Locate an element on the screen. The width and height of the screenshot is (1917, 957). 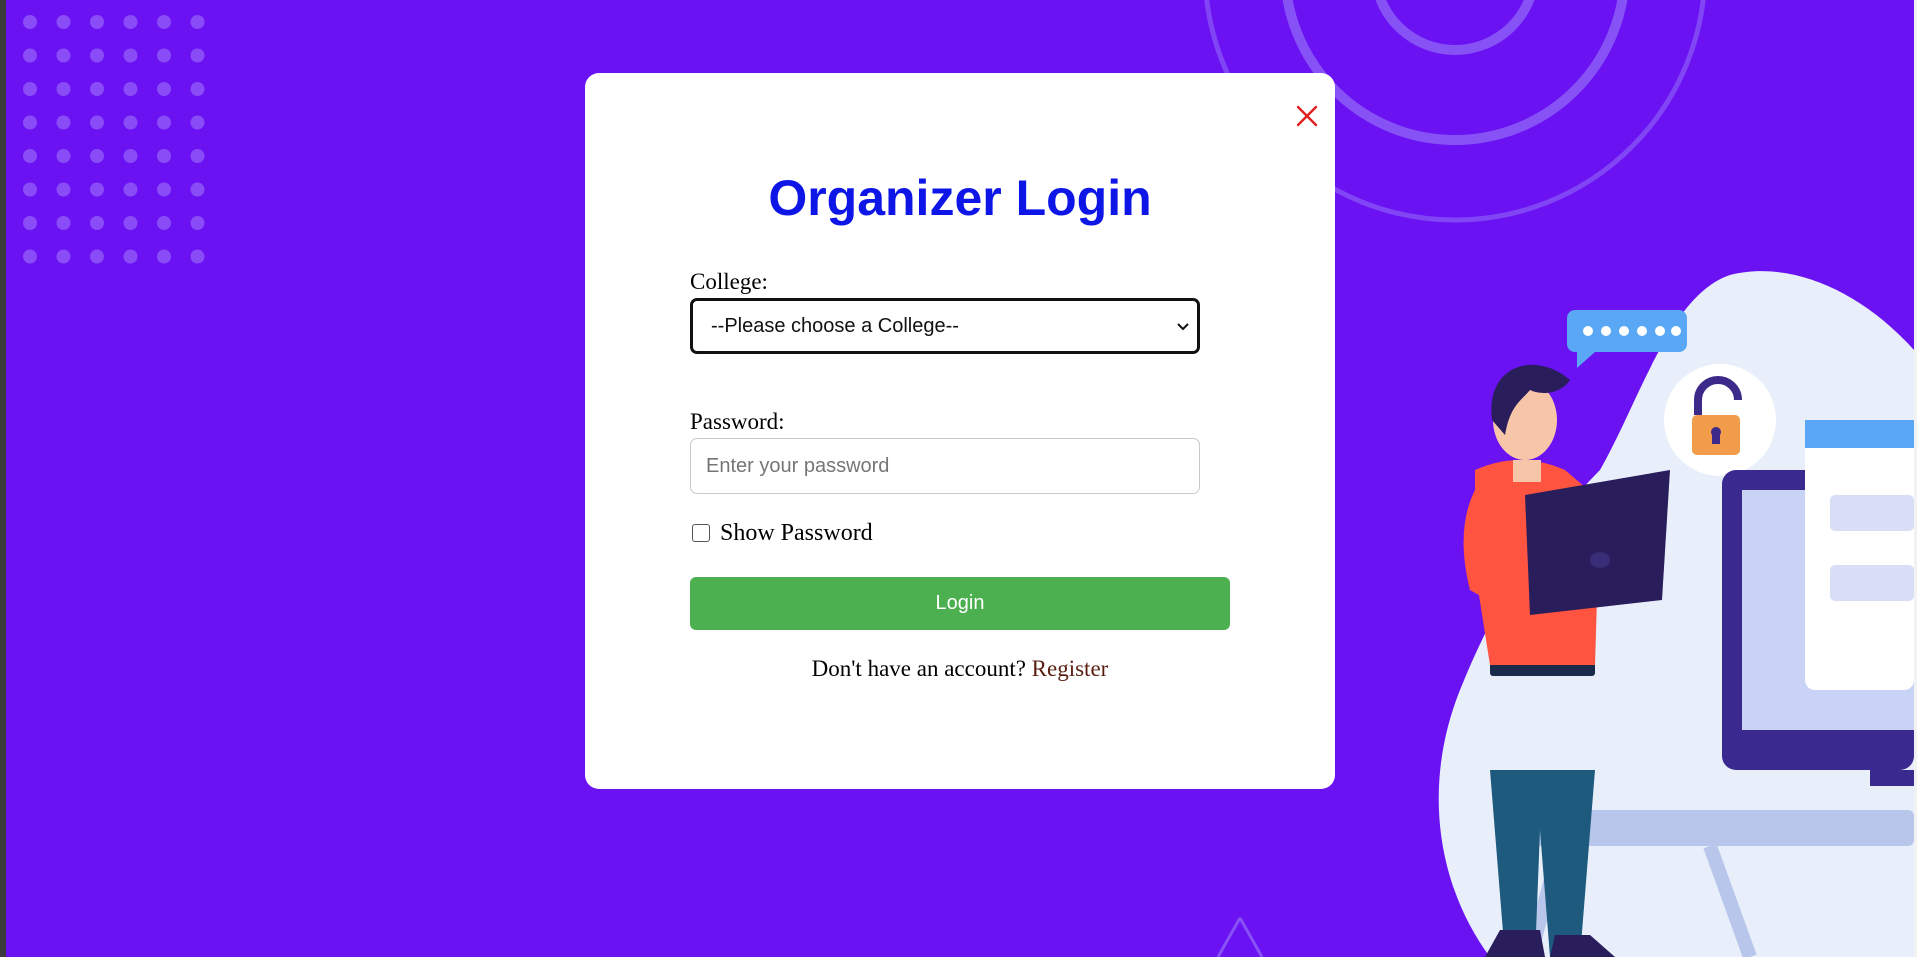
dot-pattern-decoration is located at coordinates (114, 139).